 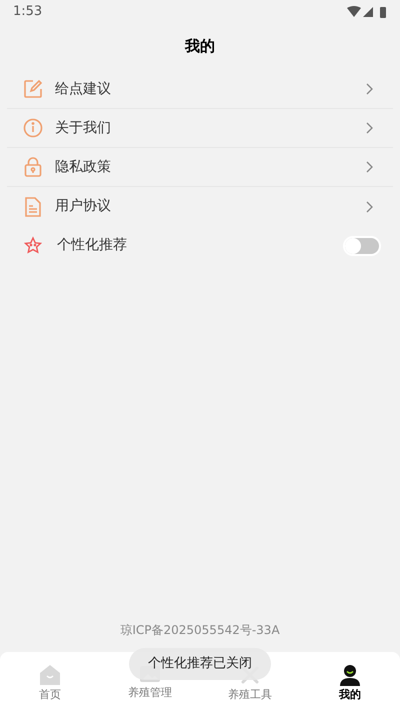 What do you see at coordinates (200, 46) in the screenshot?
I see `page-title: 我的` at bounding box center [200, 46].